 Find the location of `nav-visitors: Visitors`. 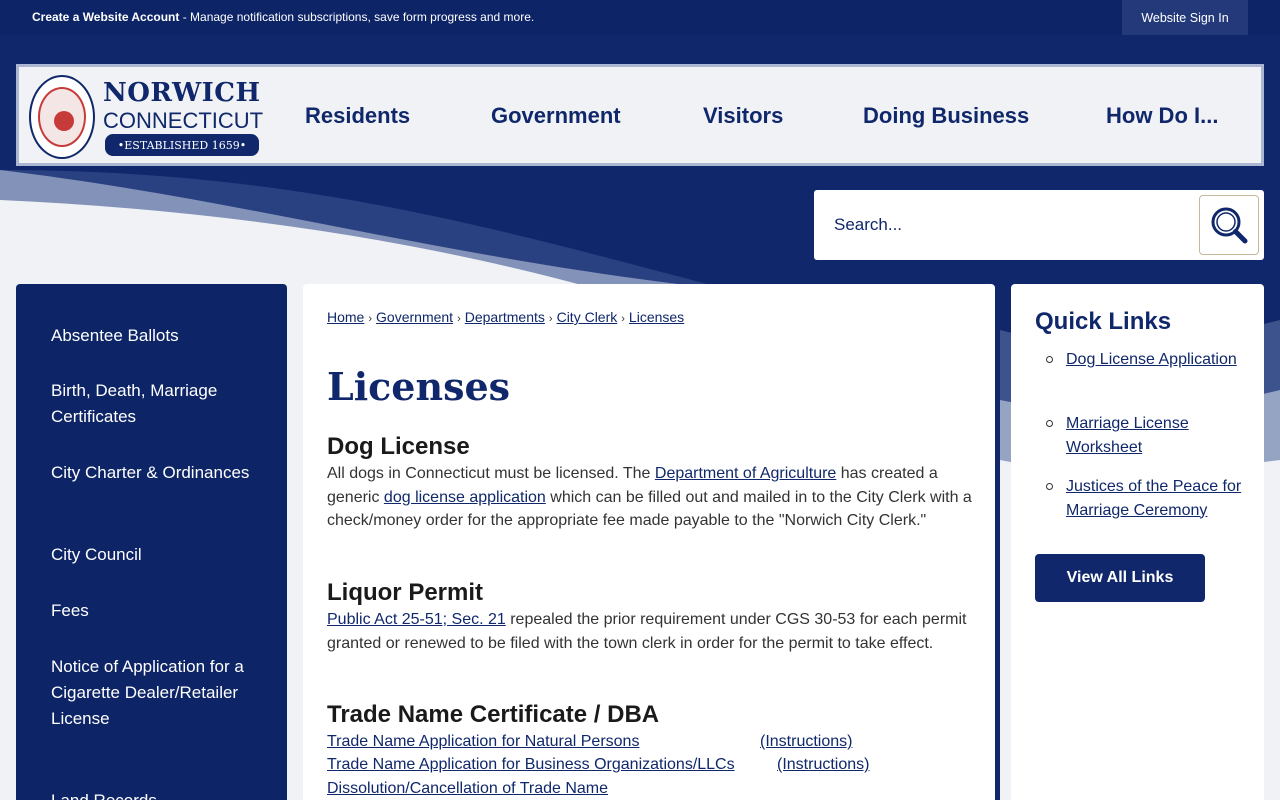

nav-visitors: Visitors is located at coordinates (743, 116).